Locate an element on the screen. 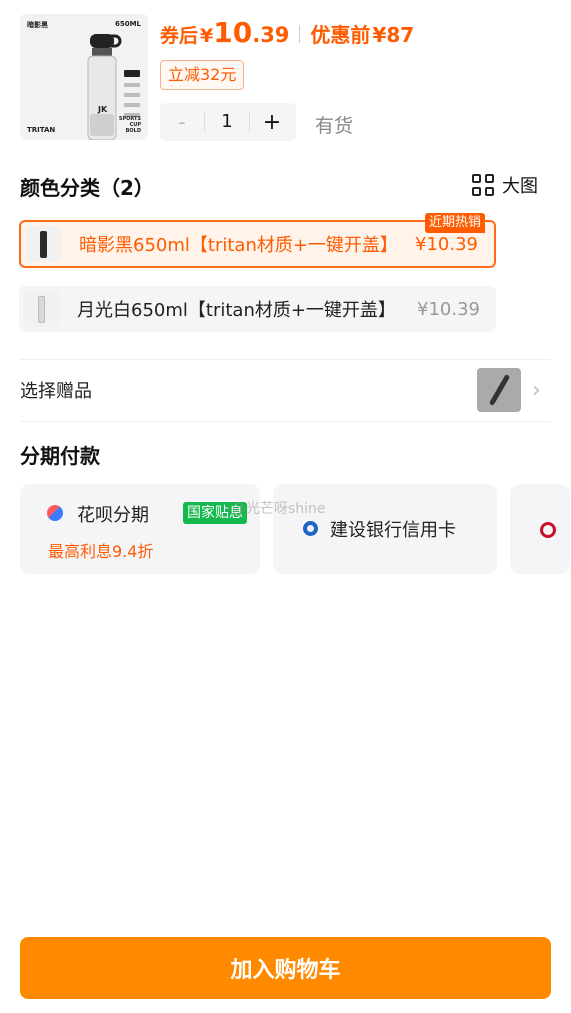 The image size is (571, 1013). original-price: 87 is located at coordinates (400, 35).